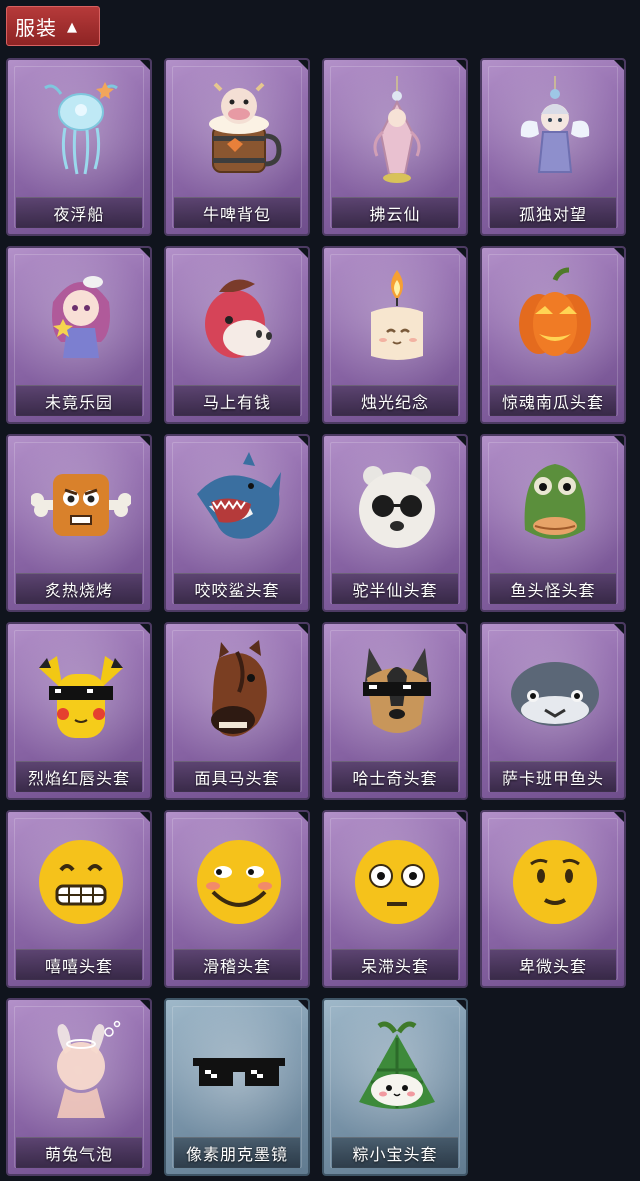 This screenshot has height=1181, width=640. I want to click on item-name-bar: 滑稽头套, so click(237, 964).